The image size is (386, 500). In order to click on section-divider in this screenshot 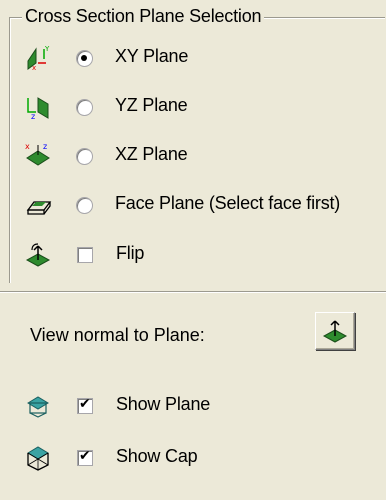, I will do `click(193, 292)`.